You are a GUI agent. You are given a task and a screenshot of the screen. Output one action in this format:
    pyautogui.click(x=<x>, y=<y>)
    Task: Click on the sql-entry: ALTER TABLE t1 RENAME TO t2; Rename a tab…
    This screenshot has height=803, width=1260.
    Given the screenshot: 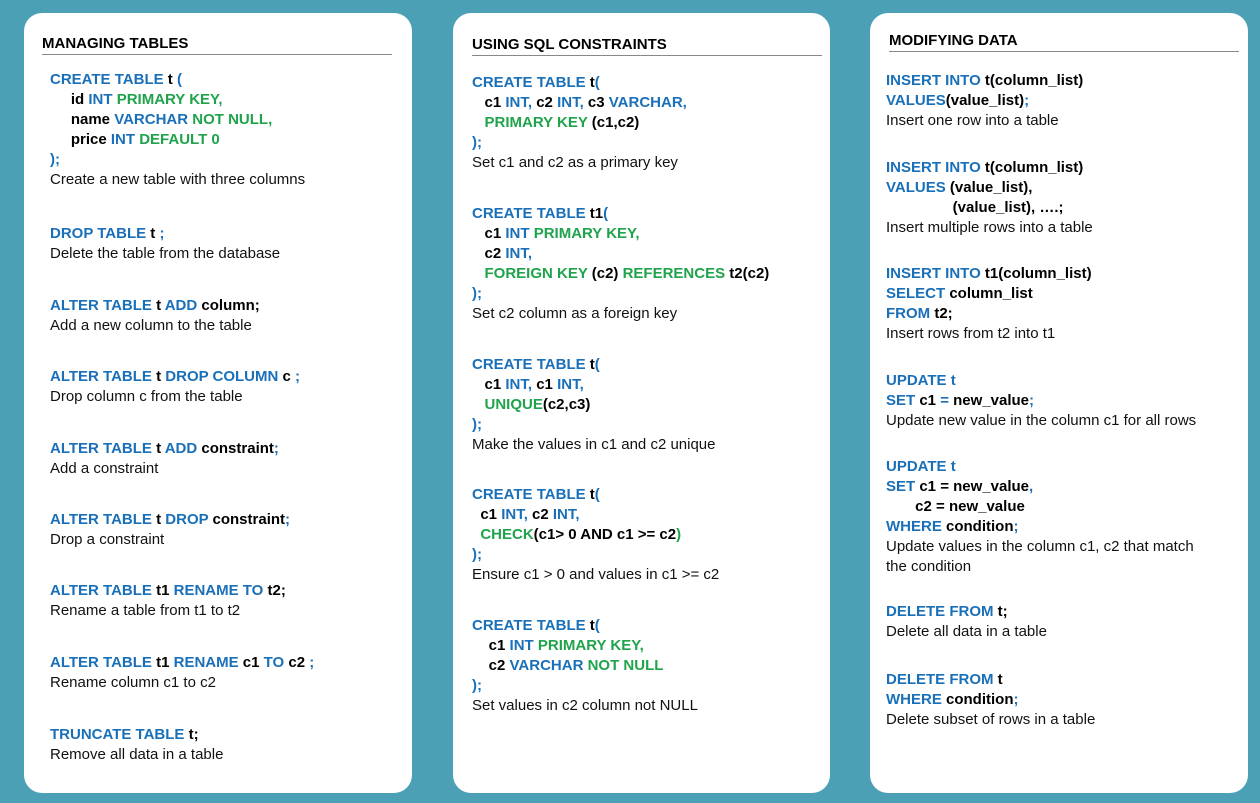 What is the action you would take?
    pyautogui.click(x=218, y=601)
    